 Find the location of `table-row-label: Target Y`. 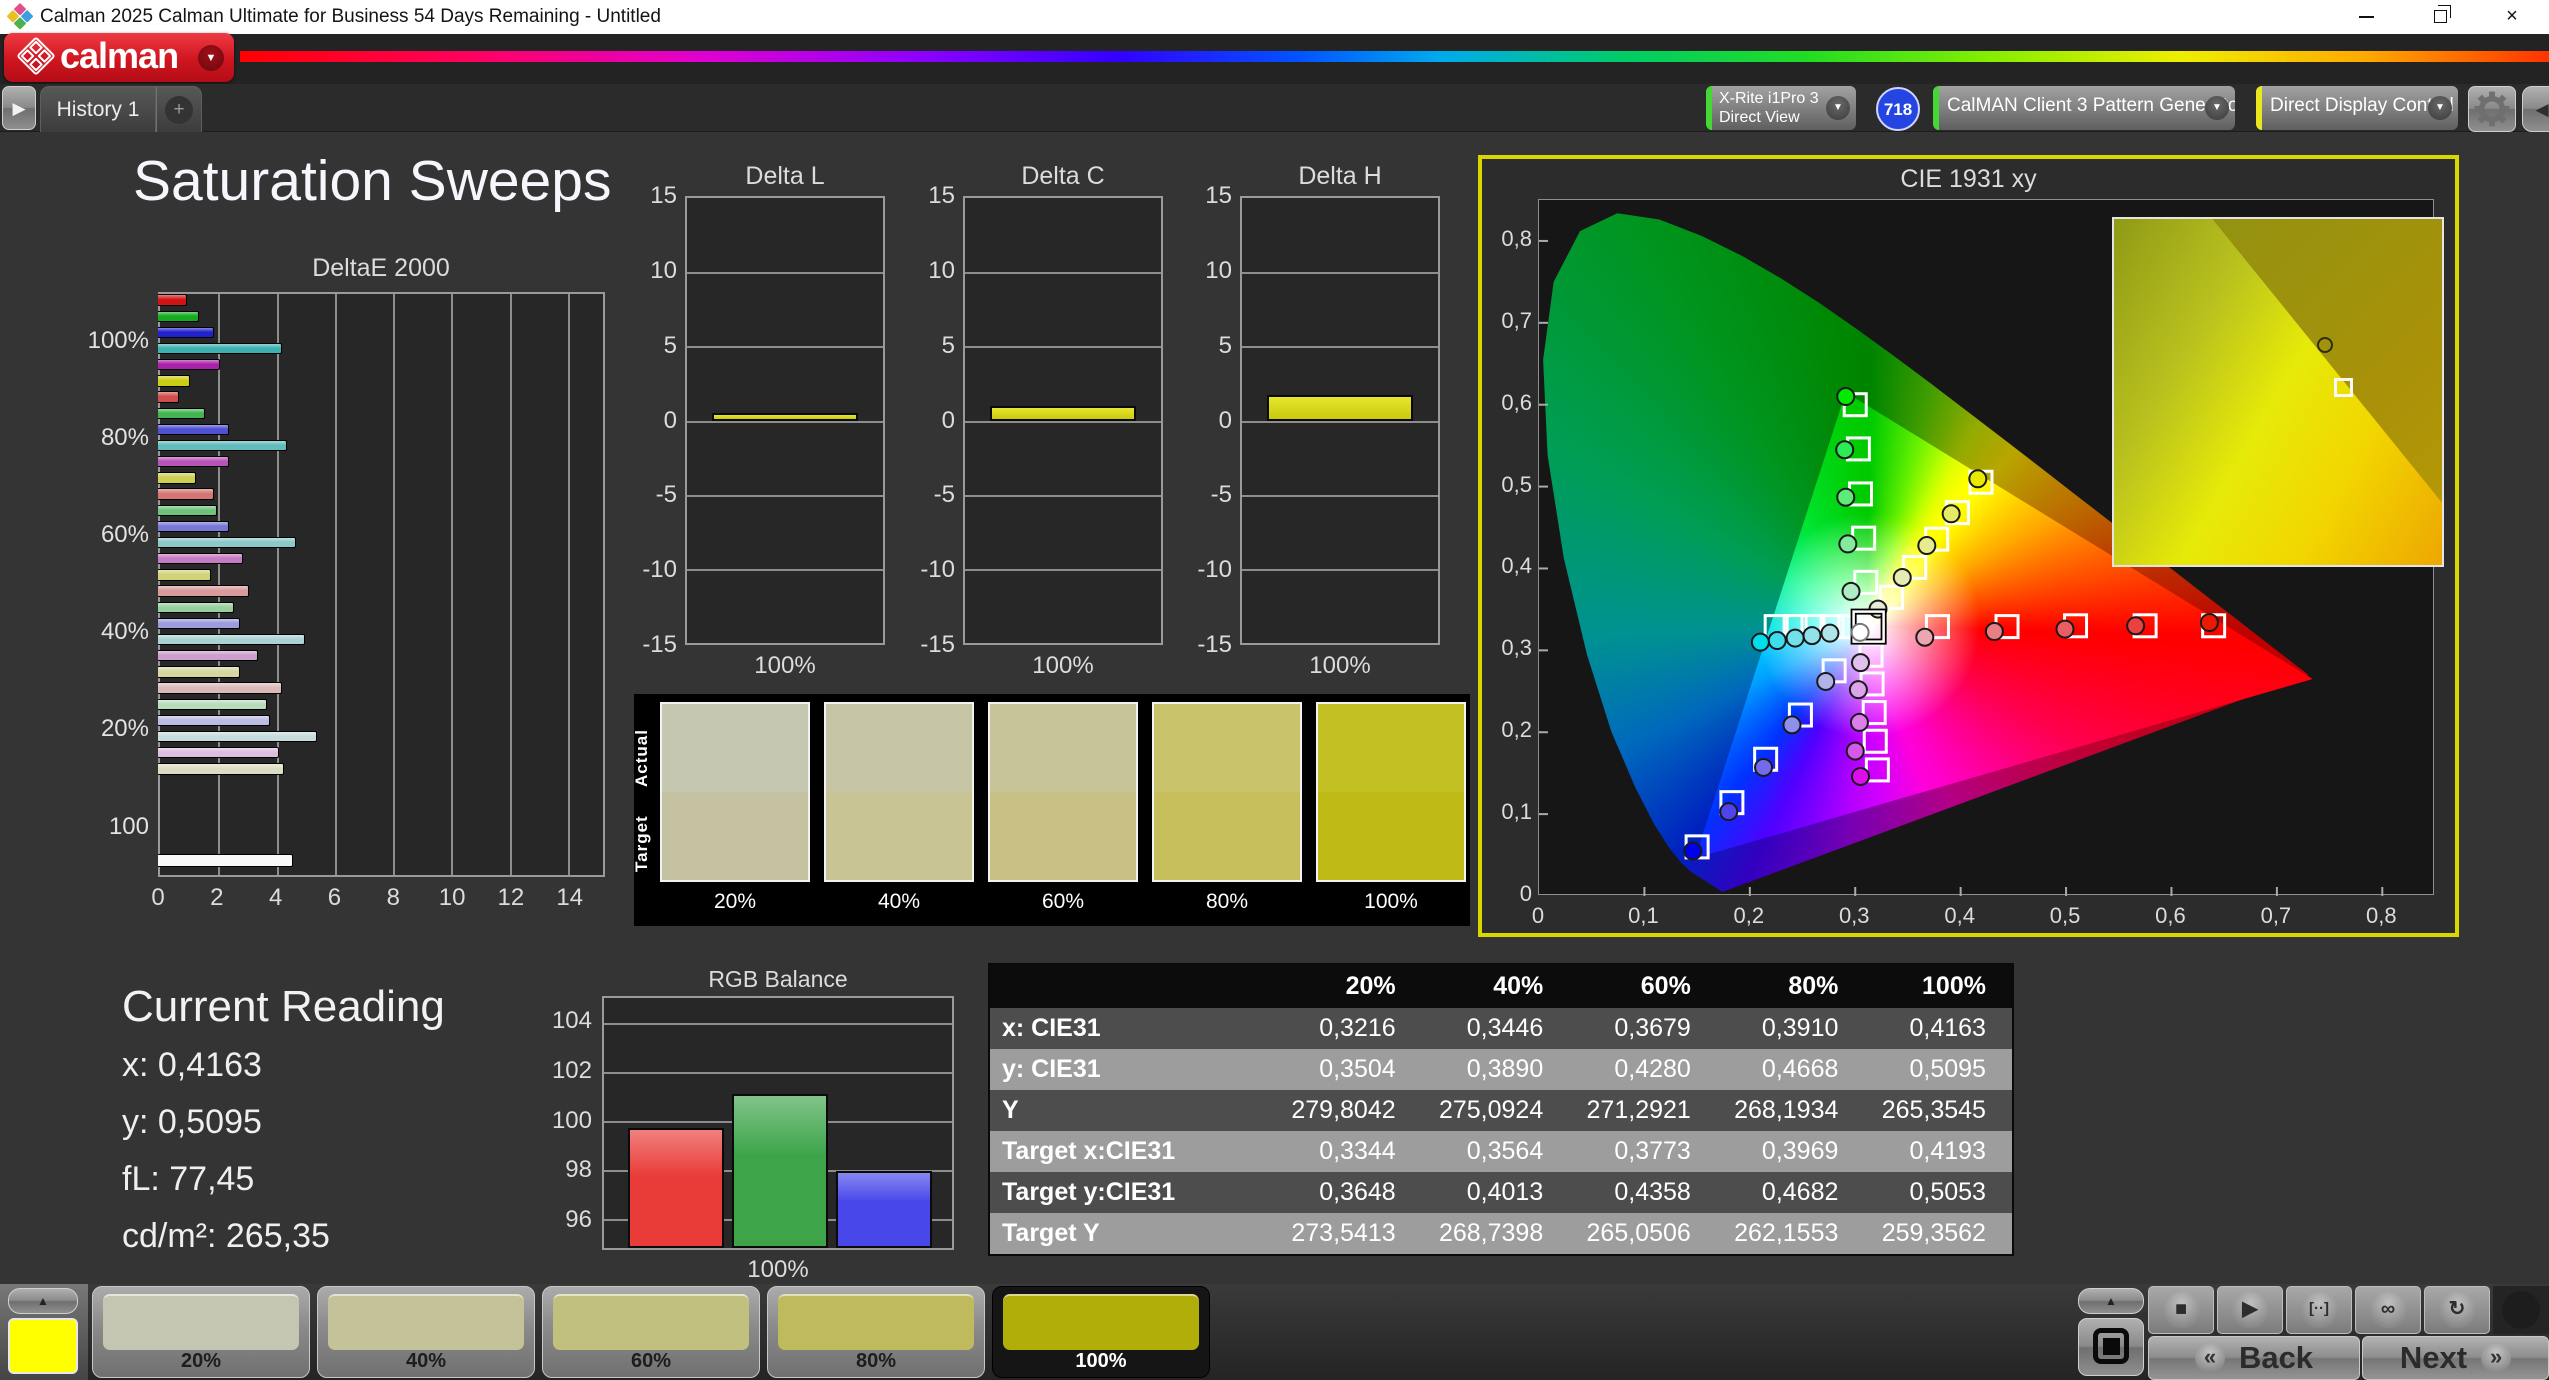

table-row-label: Target Y is located at coordinates (1051, 1233).